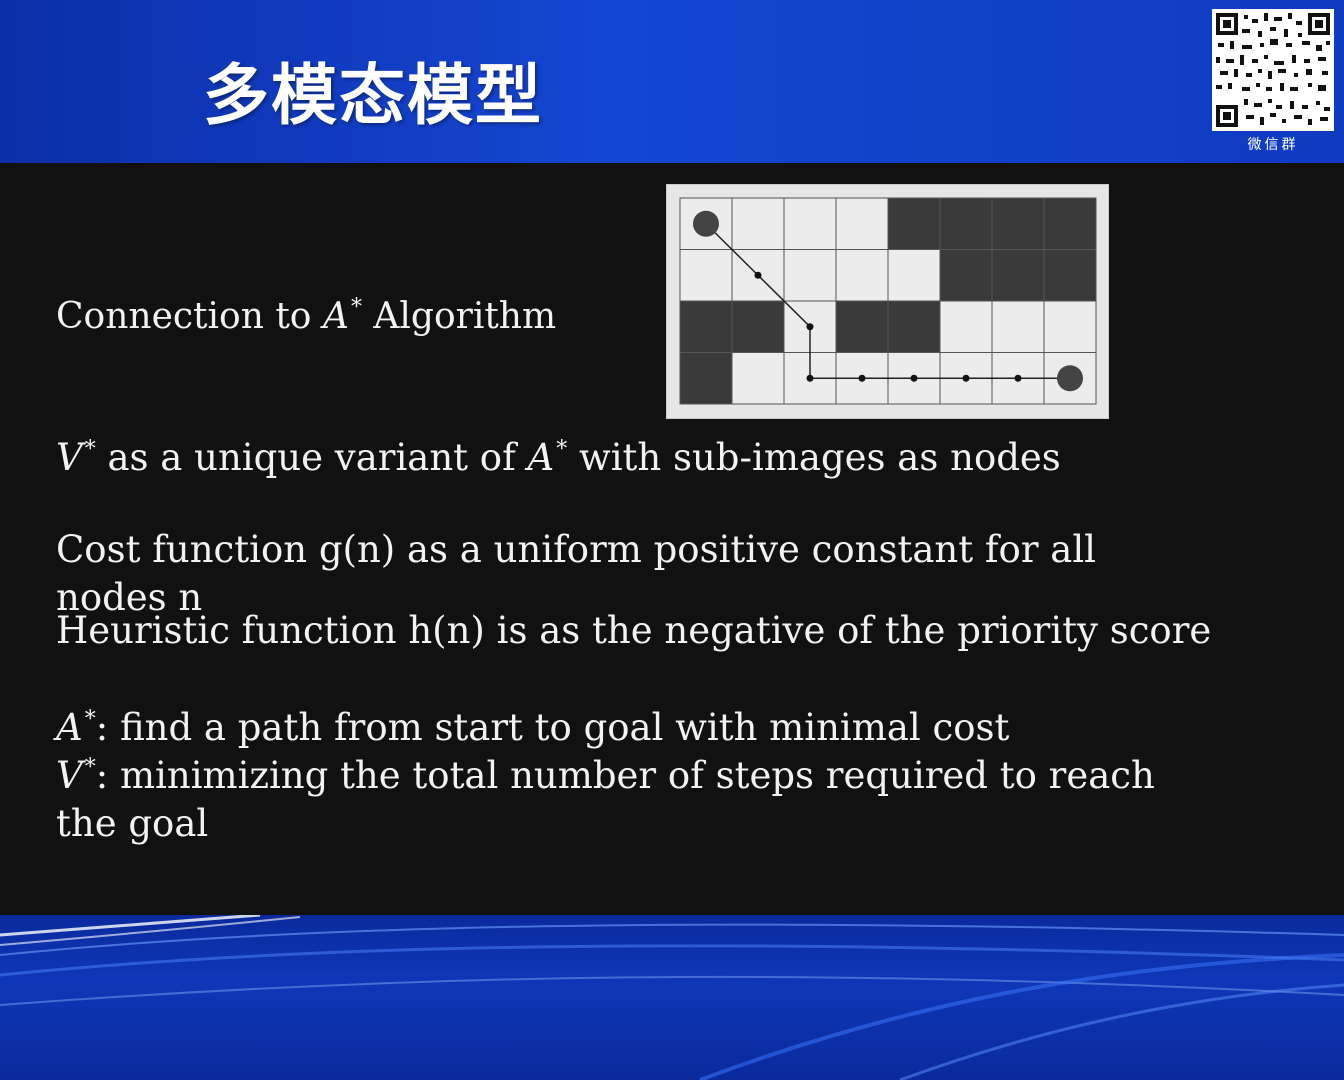 The width and height of the screenshot is (1344, 1080). What do you see at coordinates (311, 457) in the screenshot?
I see `line1-mid: as a unique variant of` at bounding box center [311, 457].